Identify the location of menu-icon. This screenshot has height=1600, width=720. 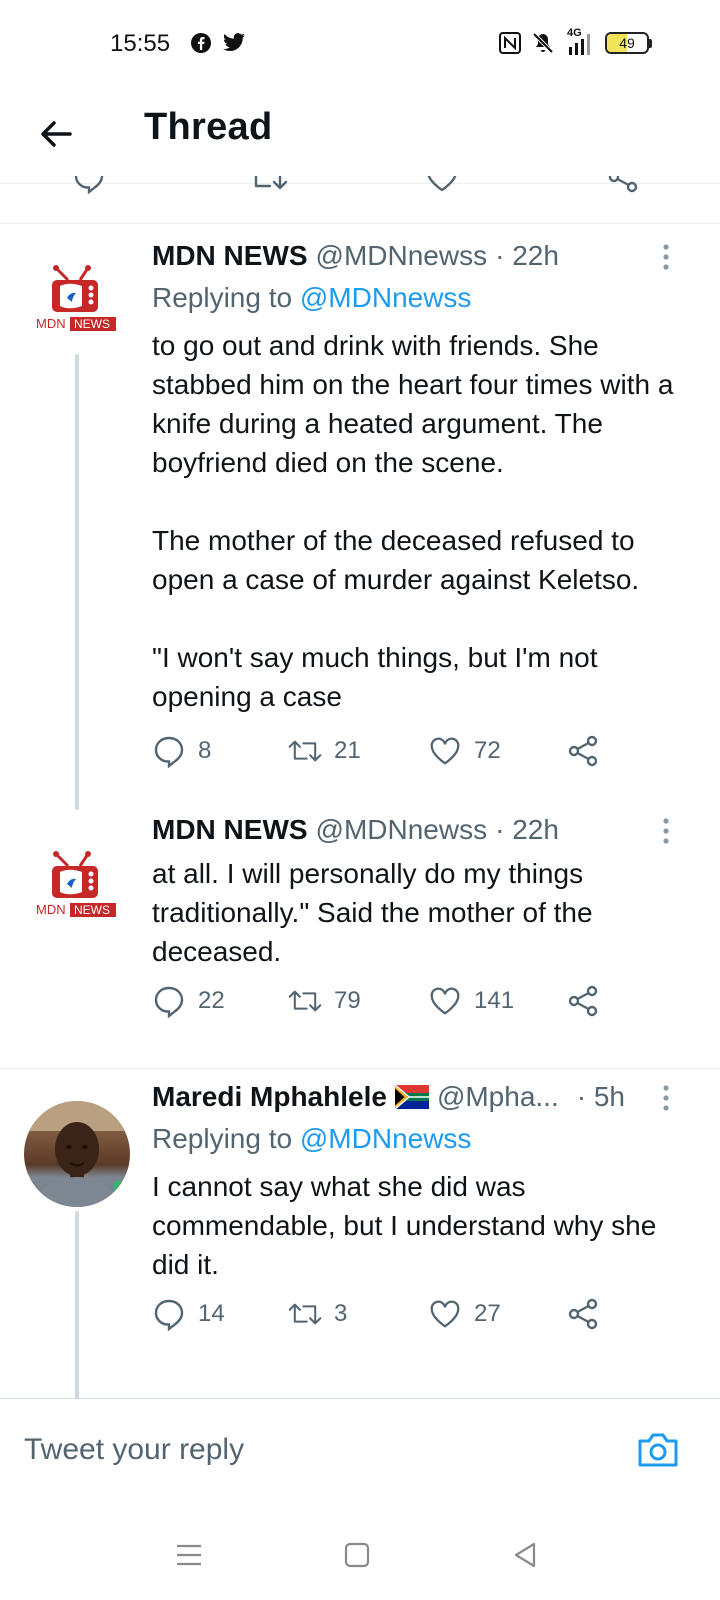
(189, 1555).